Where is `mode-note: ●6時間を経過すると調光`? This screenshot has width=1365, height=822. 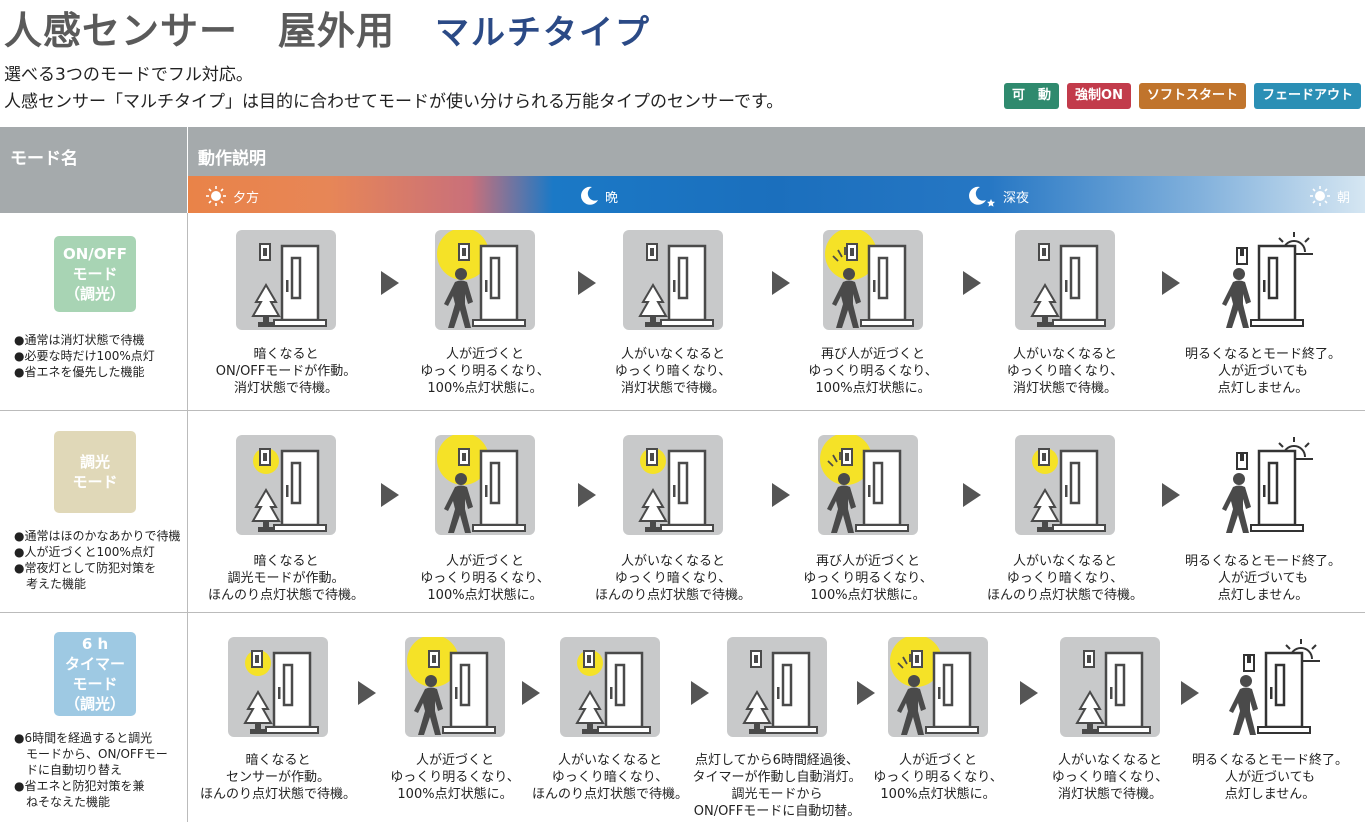
mode-note: ●6時間を経過すると調光 is located at coordinates (83, 738).